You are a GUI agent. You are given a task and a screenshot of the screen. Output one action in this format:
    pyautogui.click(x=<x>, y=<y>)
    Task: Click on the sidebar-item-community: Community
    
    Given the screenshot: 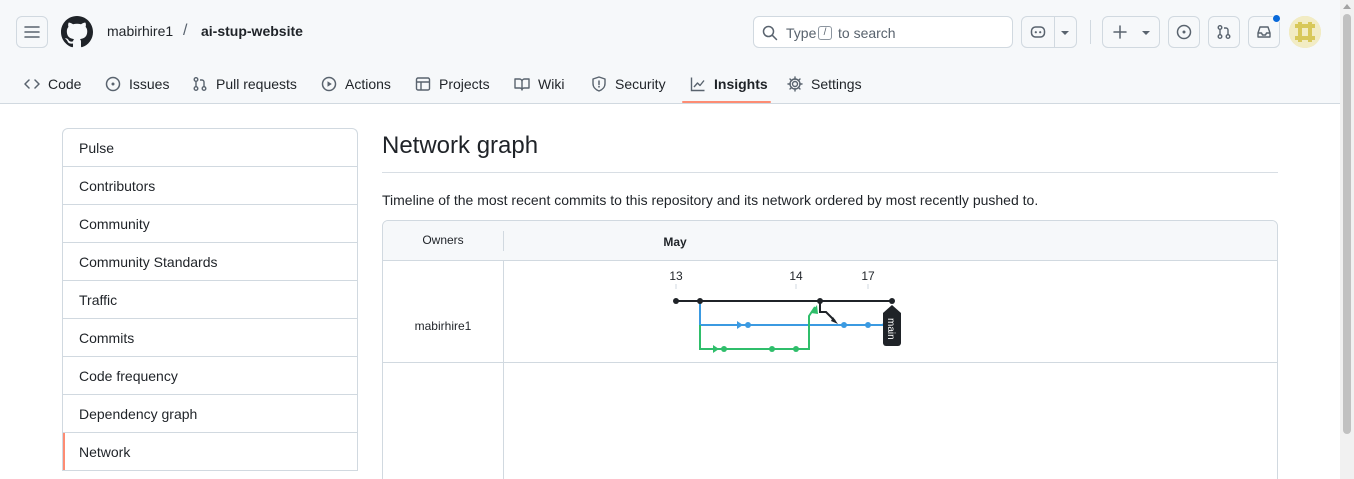 What is the action you would take?
    pyautogui.click(x=210, y=224)
    